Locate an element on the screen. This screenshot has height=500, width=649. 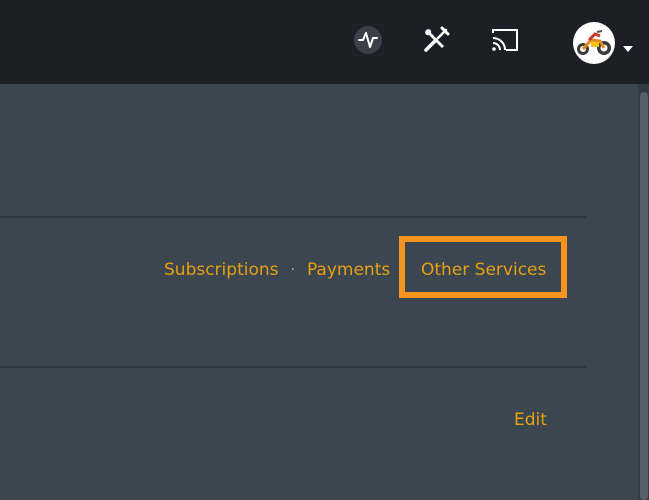
account-nav: Subscriptions · Payments is located at coordinates (277, 270).